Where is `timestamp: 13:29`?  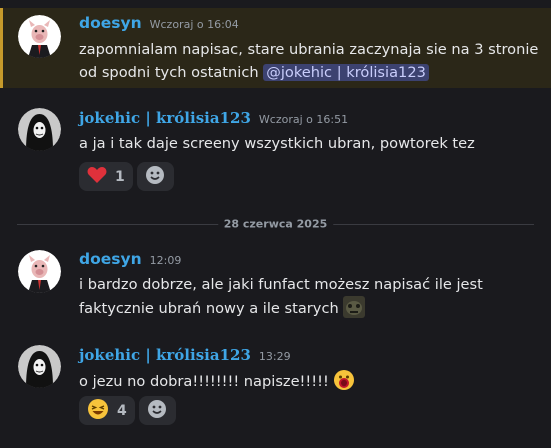 timestamp: 13:29 is located at coordinates (275, 356).